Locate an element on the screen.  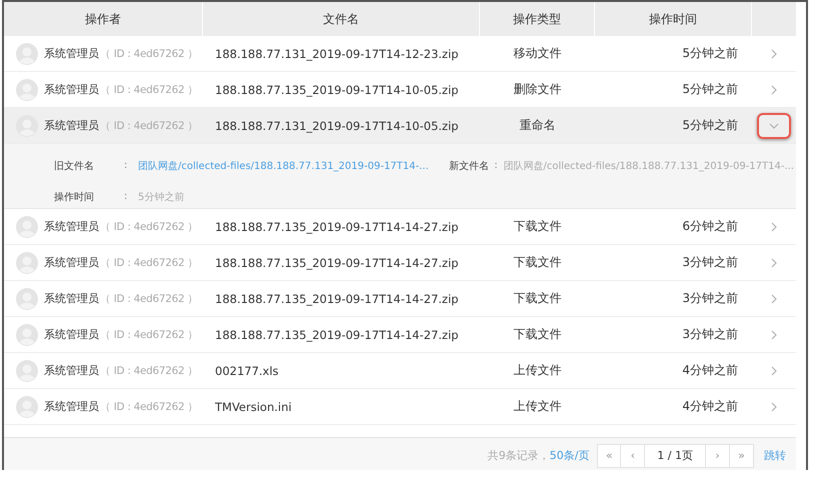
detail-time: 5分钟之前 is located at coordinates (161, 197).